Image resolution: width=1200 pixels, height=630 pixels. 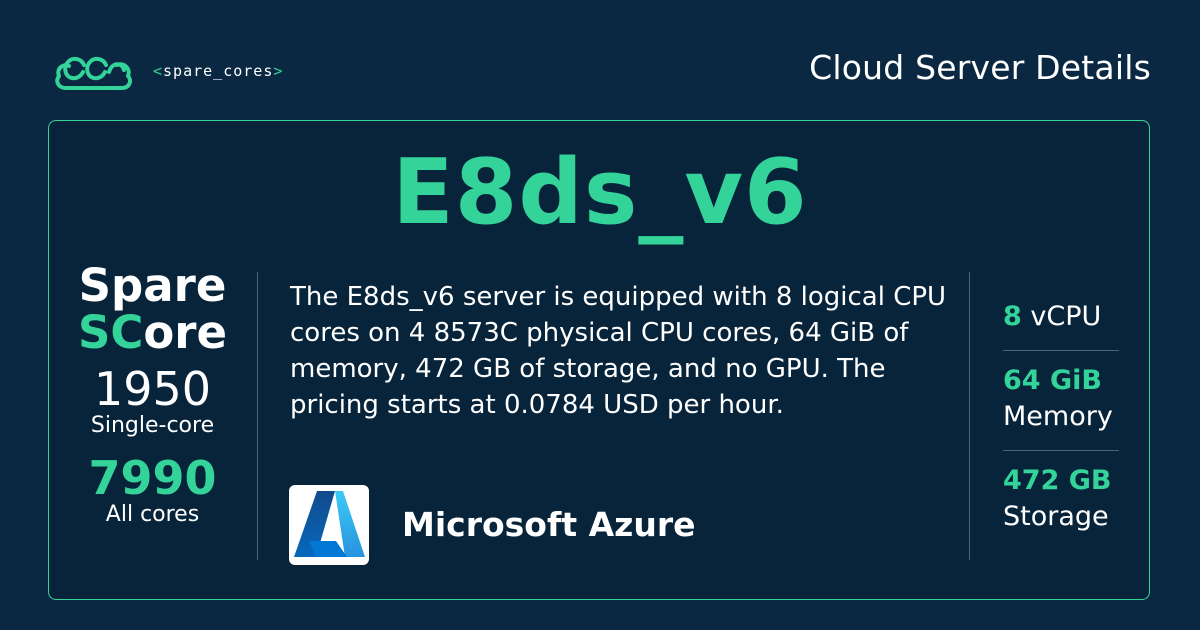 I want to click on brand-name: spare_cores, so click(x=218, y=71).